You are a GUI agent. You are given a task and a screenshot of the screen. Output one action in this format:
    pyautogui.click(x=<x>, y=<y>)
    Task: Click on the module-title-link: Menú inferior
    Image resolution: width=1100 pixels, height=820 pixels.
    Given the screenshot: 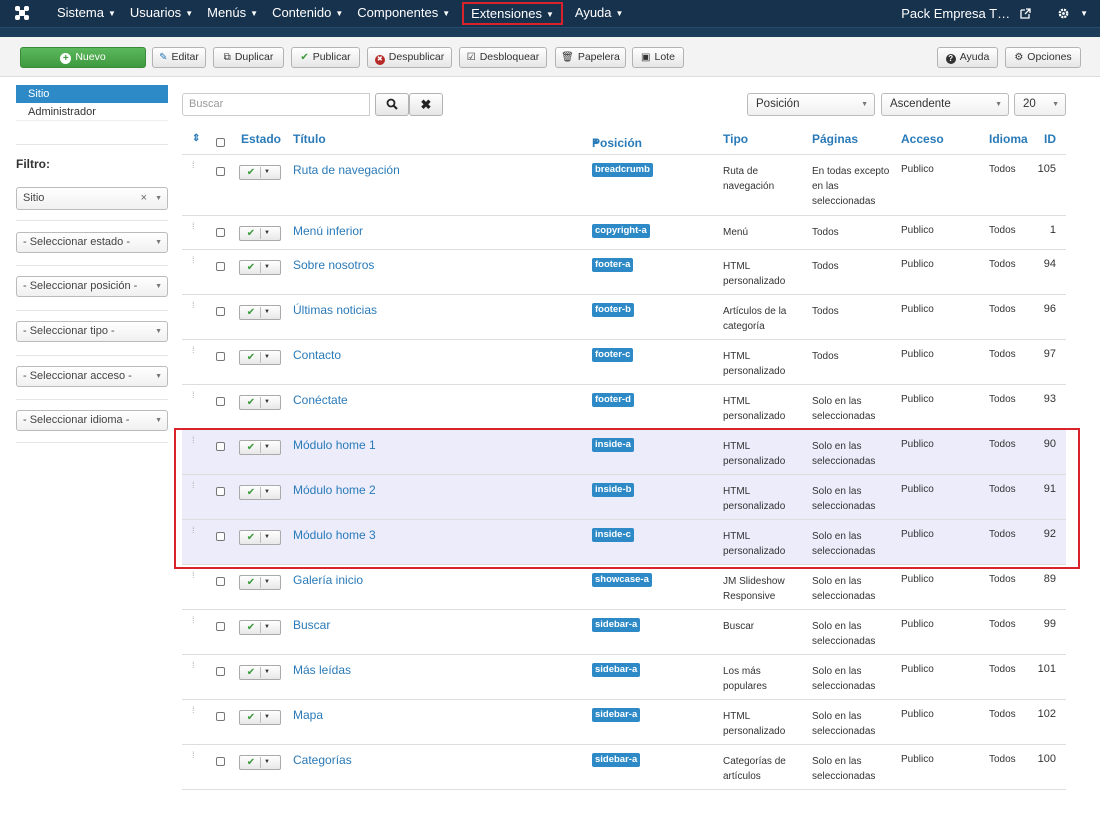 What is the action you would take?
    pyautogui.click(x=328, y=231)
    